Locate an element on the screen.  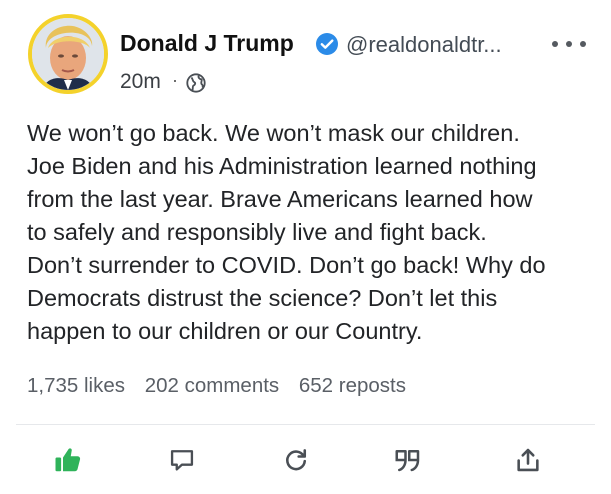
engagement-stats: 1,735 likes 202 comments 652 reposts is located at coordinates (223, 386).